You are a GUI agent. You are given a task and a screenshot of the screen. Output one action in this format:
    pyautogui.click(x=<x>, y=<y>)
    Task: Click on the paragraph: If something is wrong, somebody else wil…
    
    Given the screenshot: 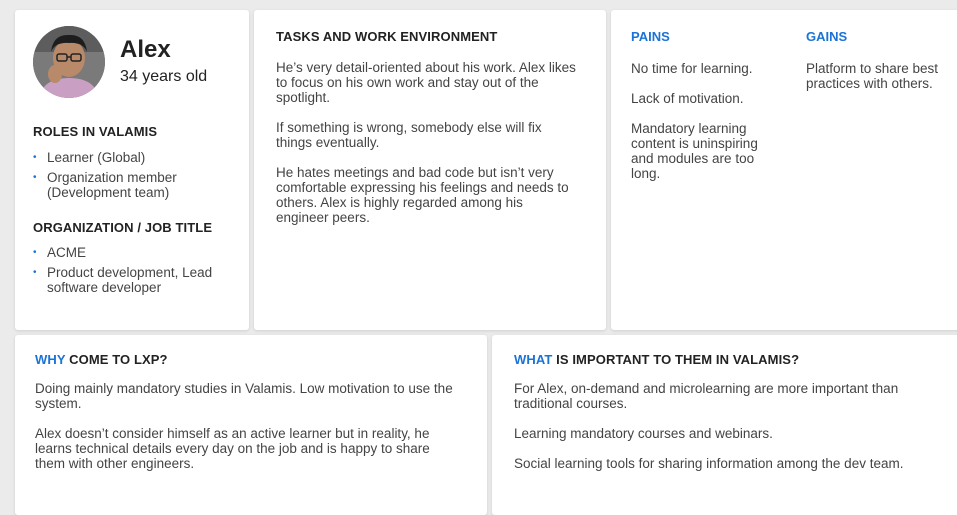 What is the action you would take?
    pyautogui.click(x=409, y=135)
    